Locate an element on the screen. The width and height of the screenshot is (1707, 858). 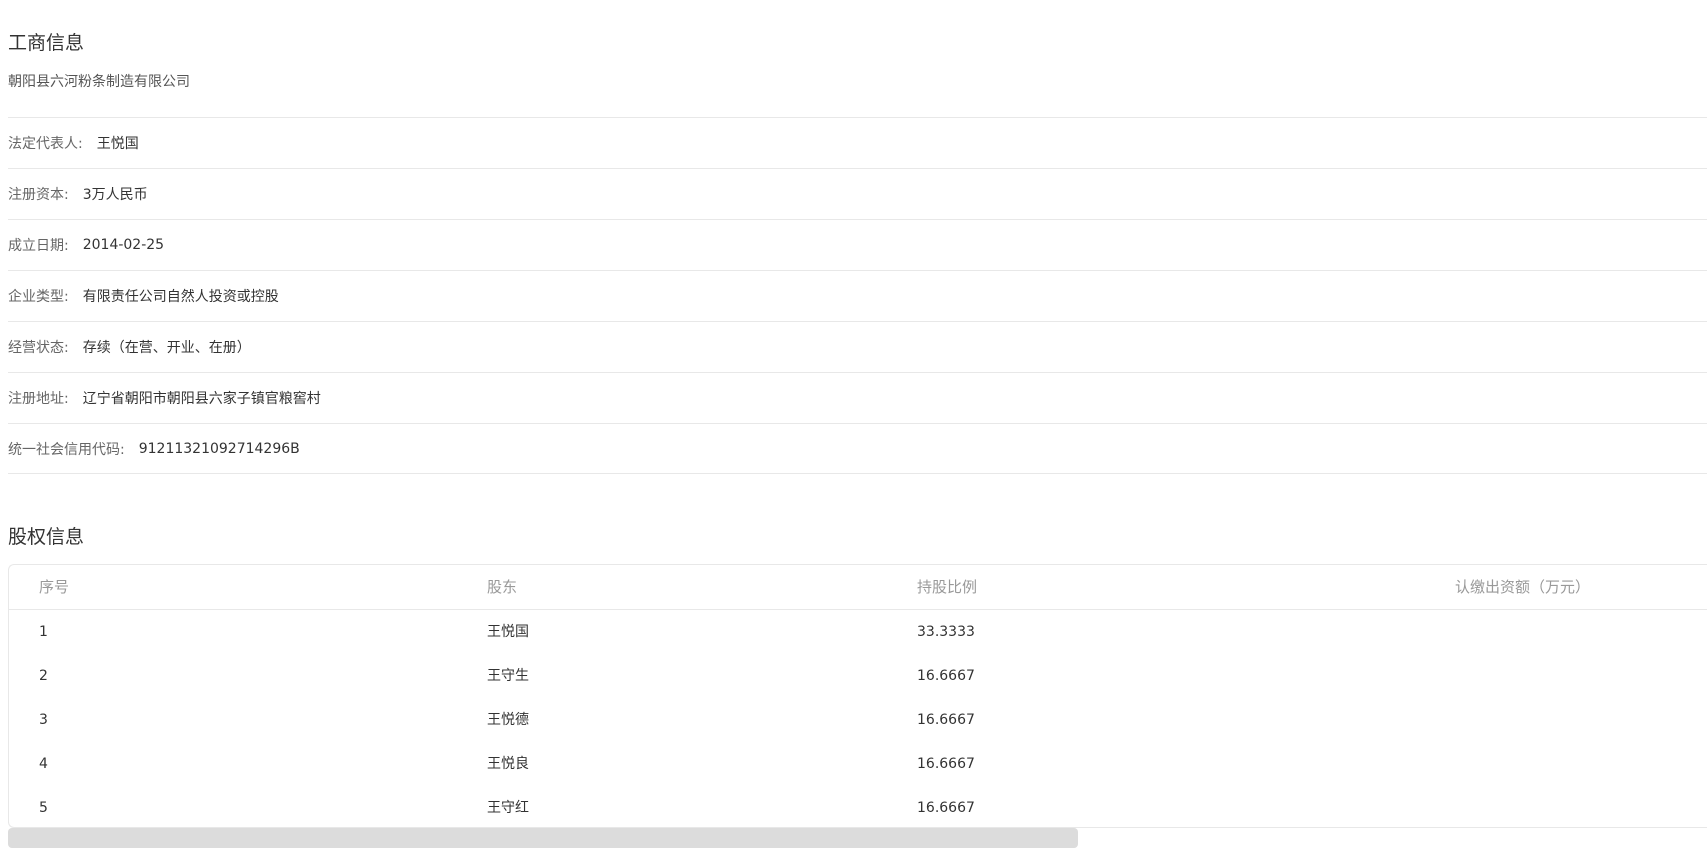
info-row-registered-address: 注册地址: 辽宁省朝阳市朝阳县六家子镇官粮窖村 is located at coordinates (857, 397).